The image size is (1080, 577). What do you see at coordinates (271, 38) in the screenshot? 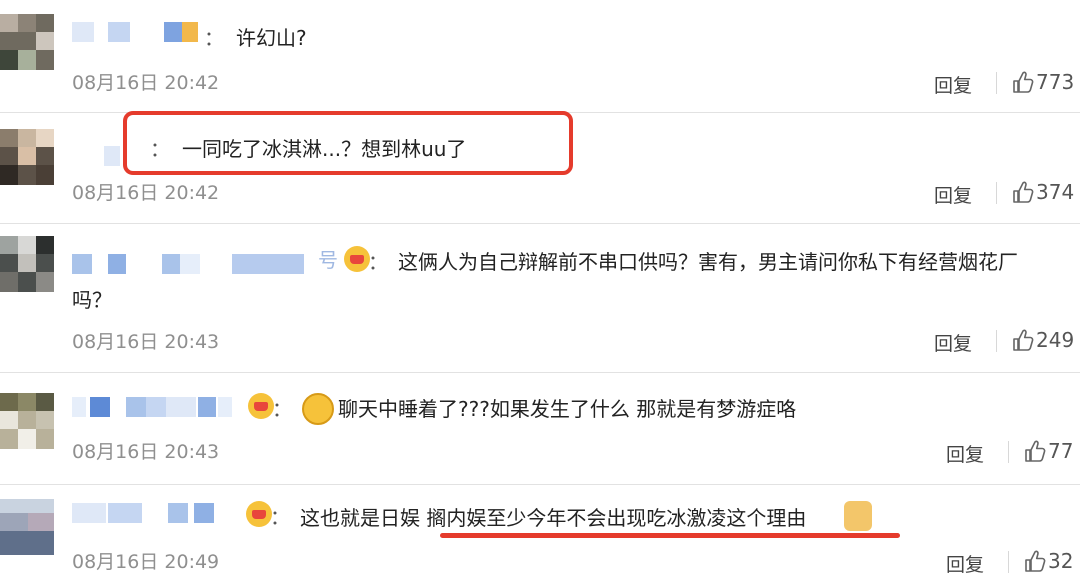
I see `comment-text: 许幻山?` at bounding box center [271, 38].